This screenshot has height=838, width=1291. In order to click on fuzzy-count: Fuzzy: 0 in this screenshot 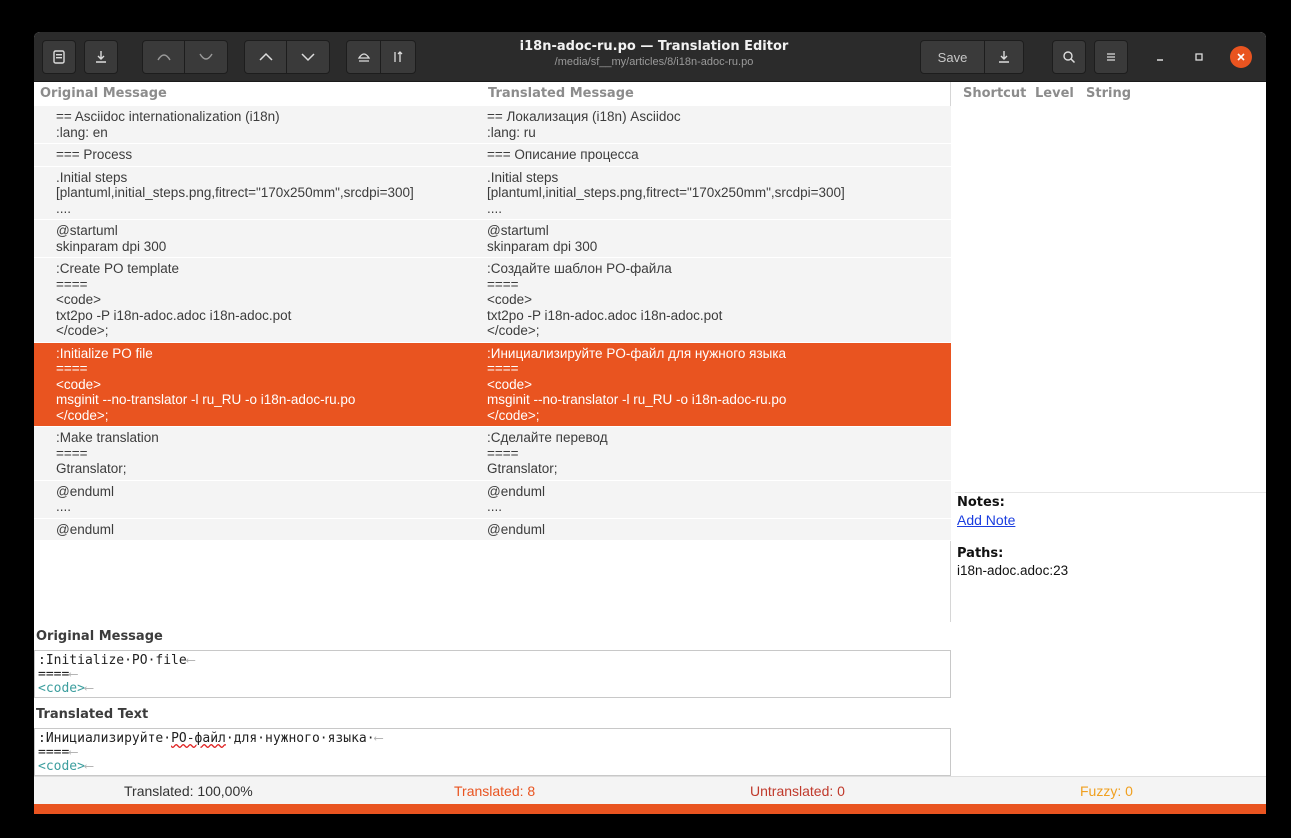, I will do `click(1106, 791)`.